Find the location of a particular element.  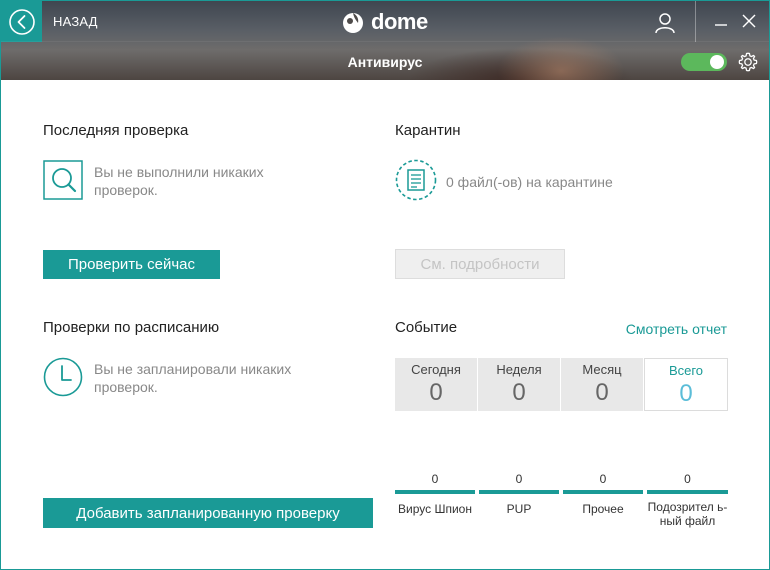

protection-toggle is located at coordinates (704, 62).